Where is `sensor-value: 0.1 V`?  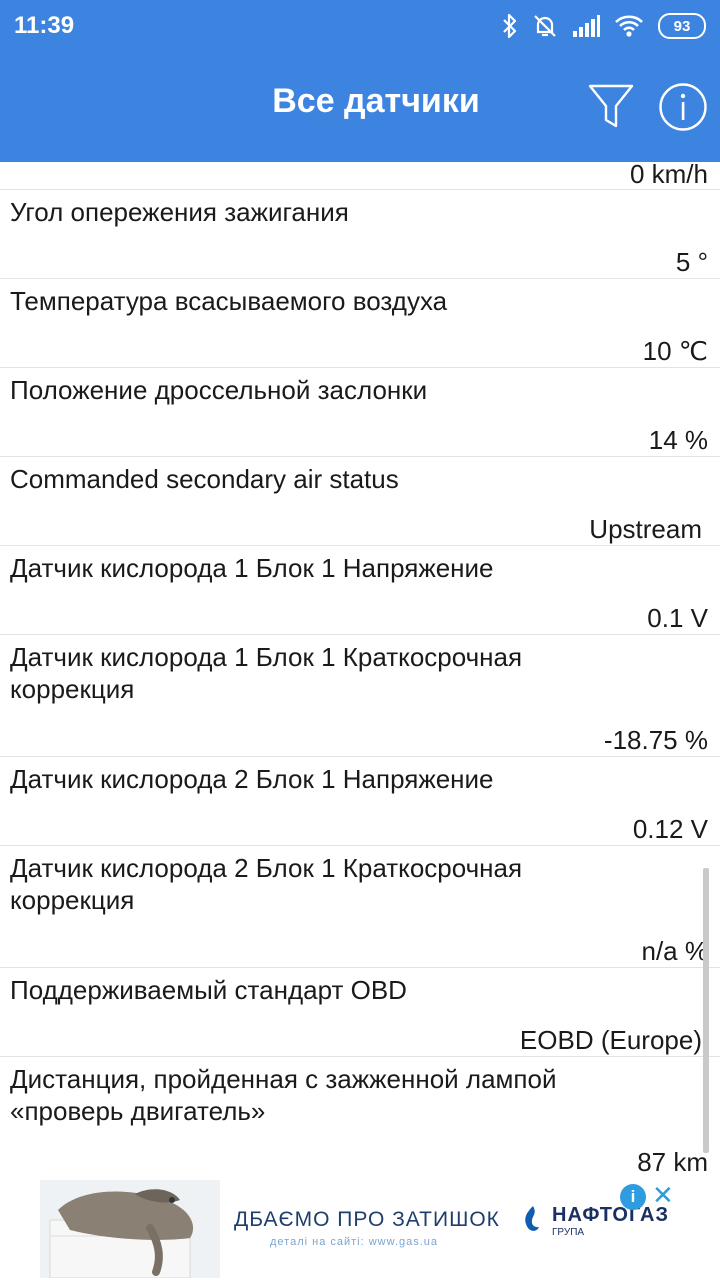
sensor-value: 0.1 V is located at coordinates (677, 618).